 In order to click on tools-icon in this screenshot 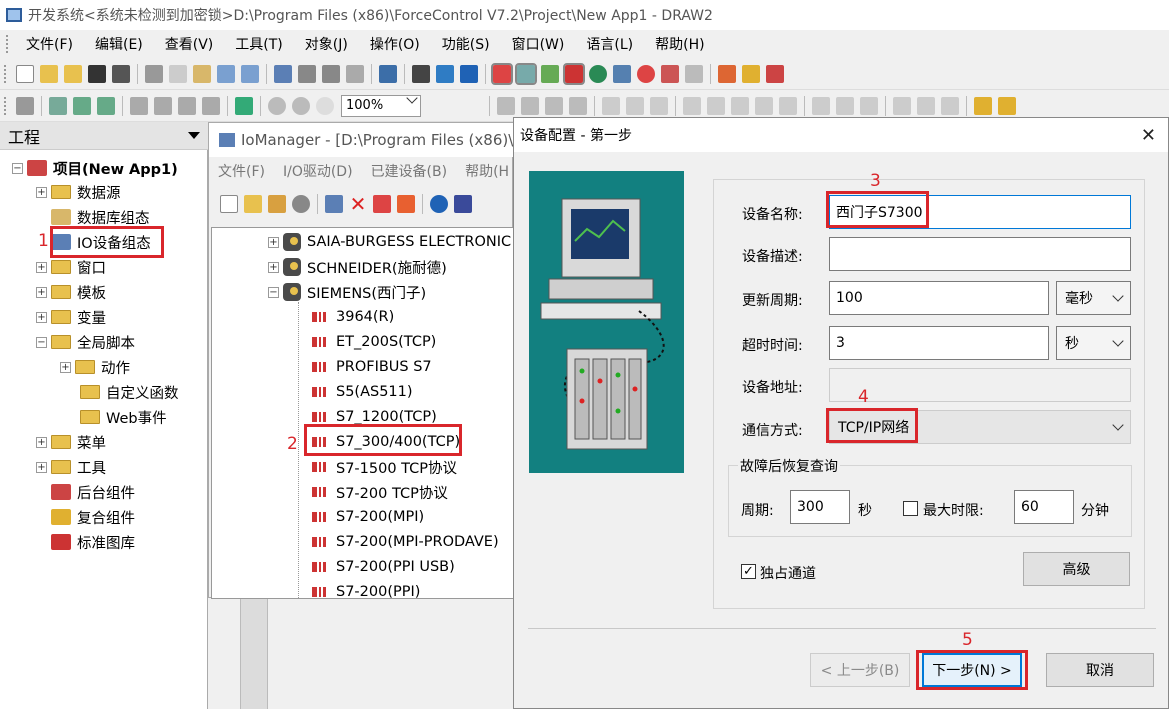, I will do `click(574, 73)`.